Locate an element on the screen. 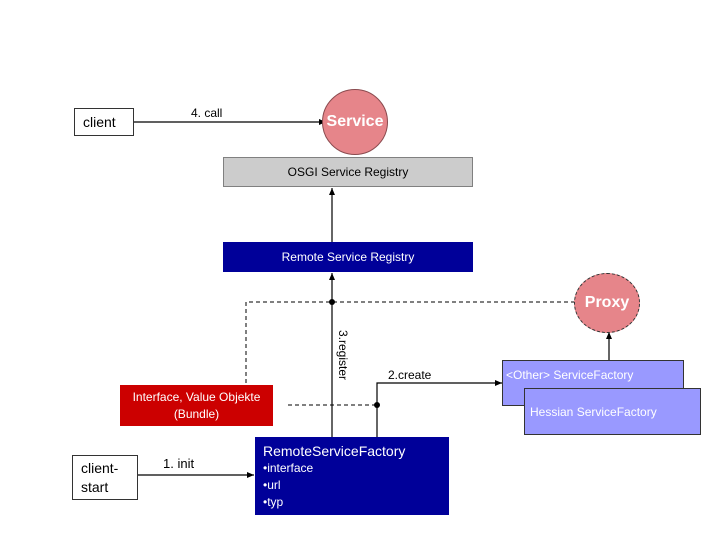  remote-service-registry: Remote Service Registry is located at coordinates (348, 257).